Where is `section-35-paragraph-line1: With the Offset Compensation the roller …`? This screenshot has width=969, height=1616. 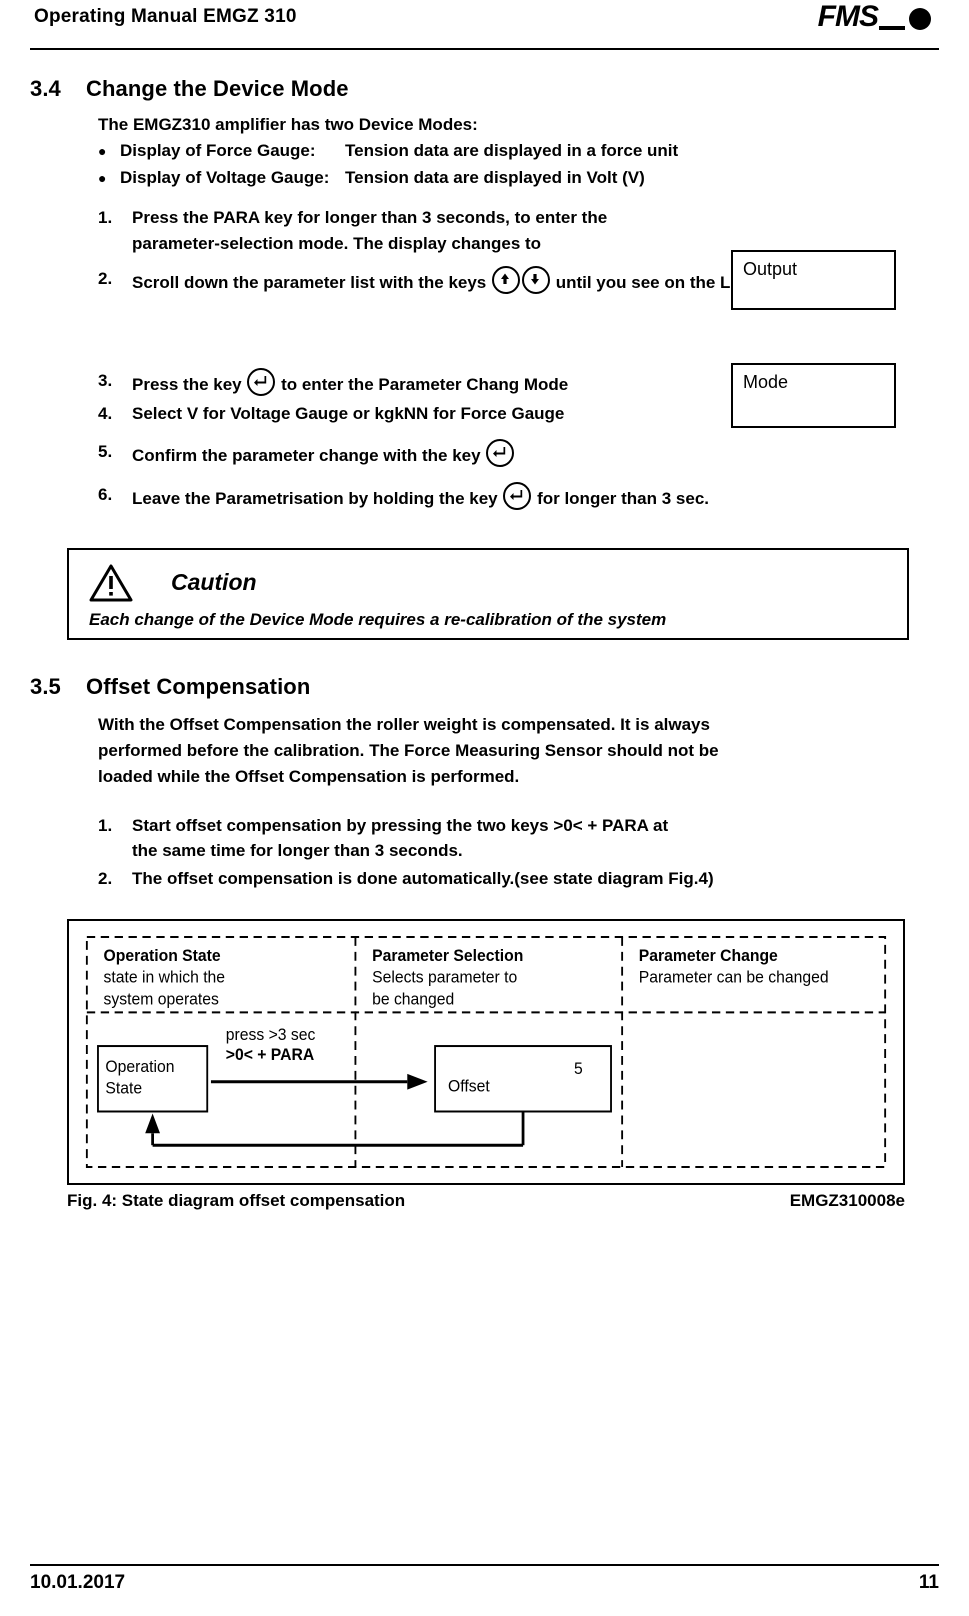 section-35-paragraph-line1: With the Offset Compensation the roller … is located at coordinates (404, 724).